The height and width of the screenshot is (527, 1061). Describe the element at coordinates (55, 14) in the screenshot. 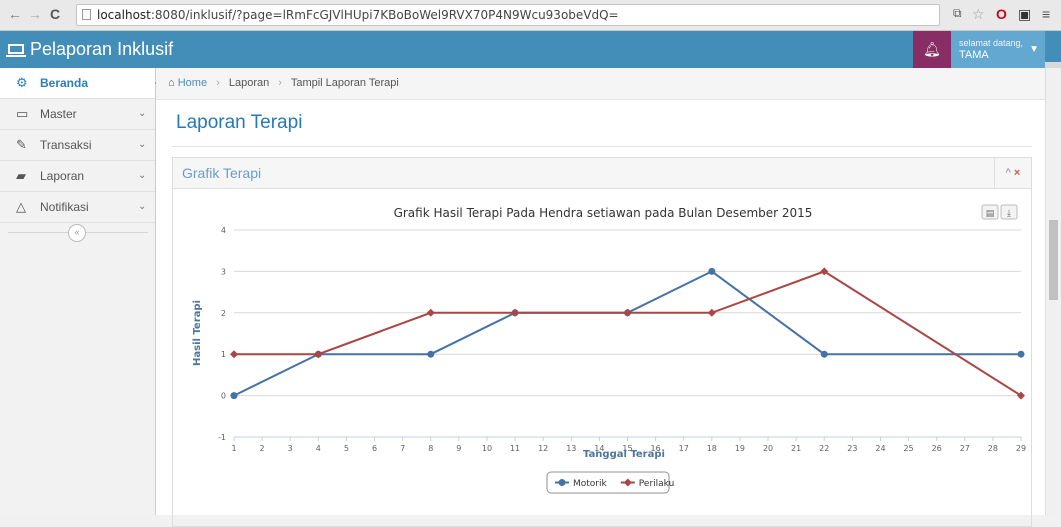

I see `reload-icon: C` at that location.